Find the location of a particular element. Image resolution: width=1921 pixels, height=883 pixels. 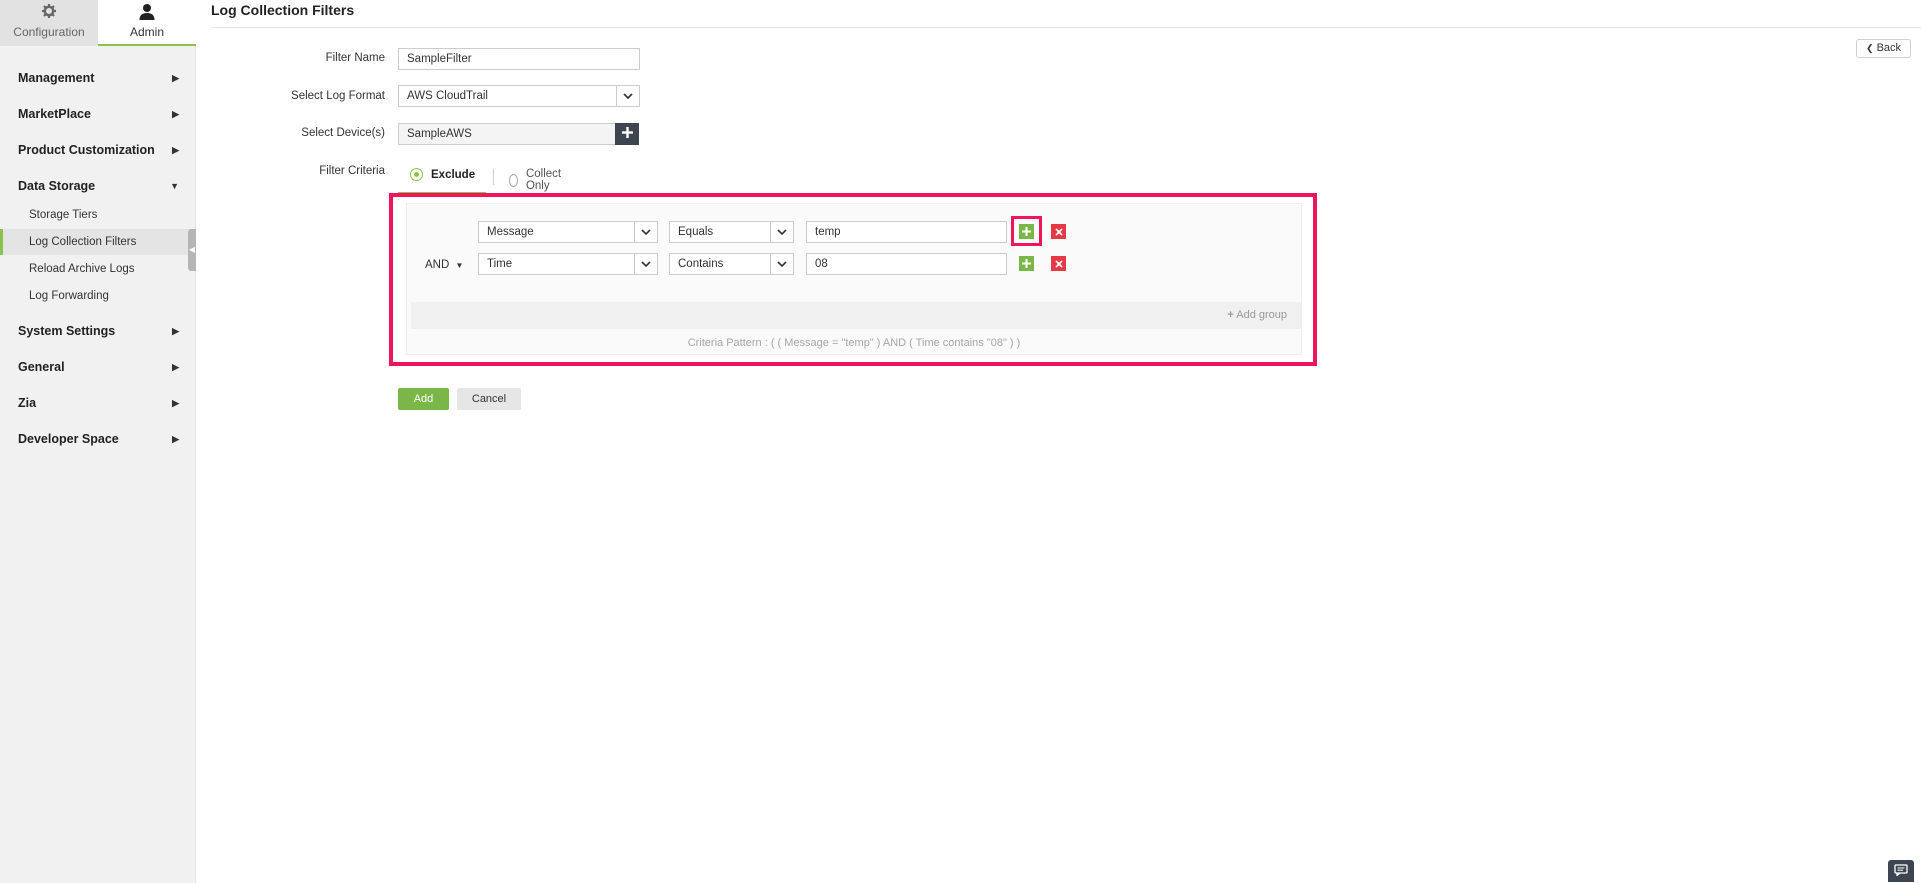

devices-label: Select Device(s) is located at coordinates (343, 133).